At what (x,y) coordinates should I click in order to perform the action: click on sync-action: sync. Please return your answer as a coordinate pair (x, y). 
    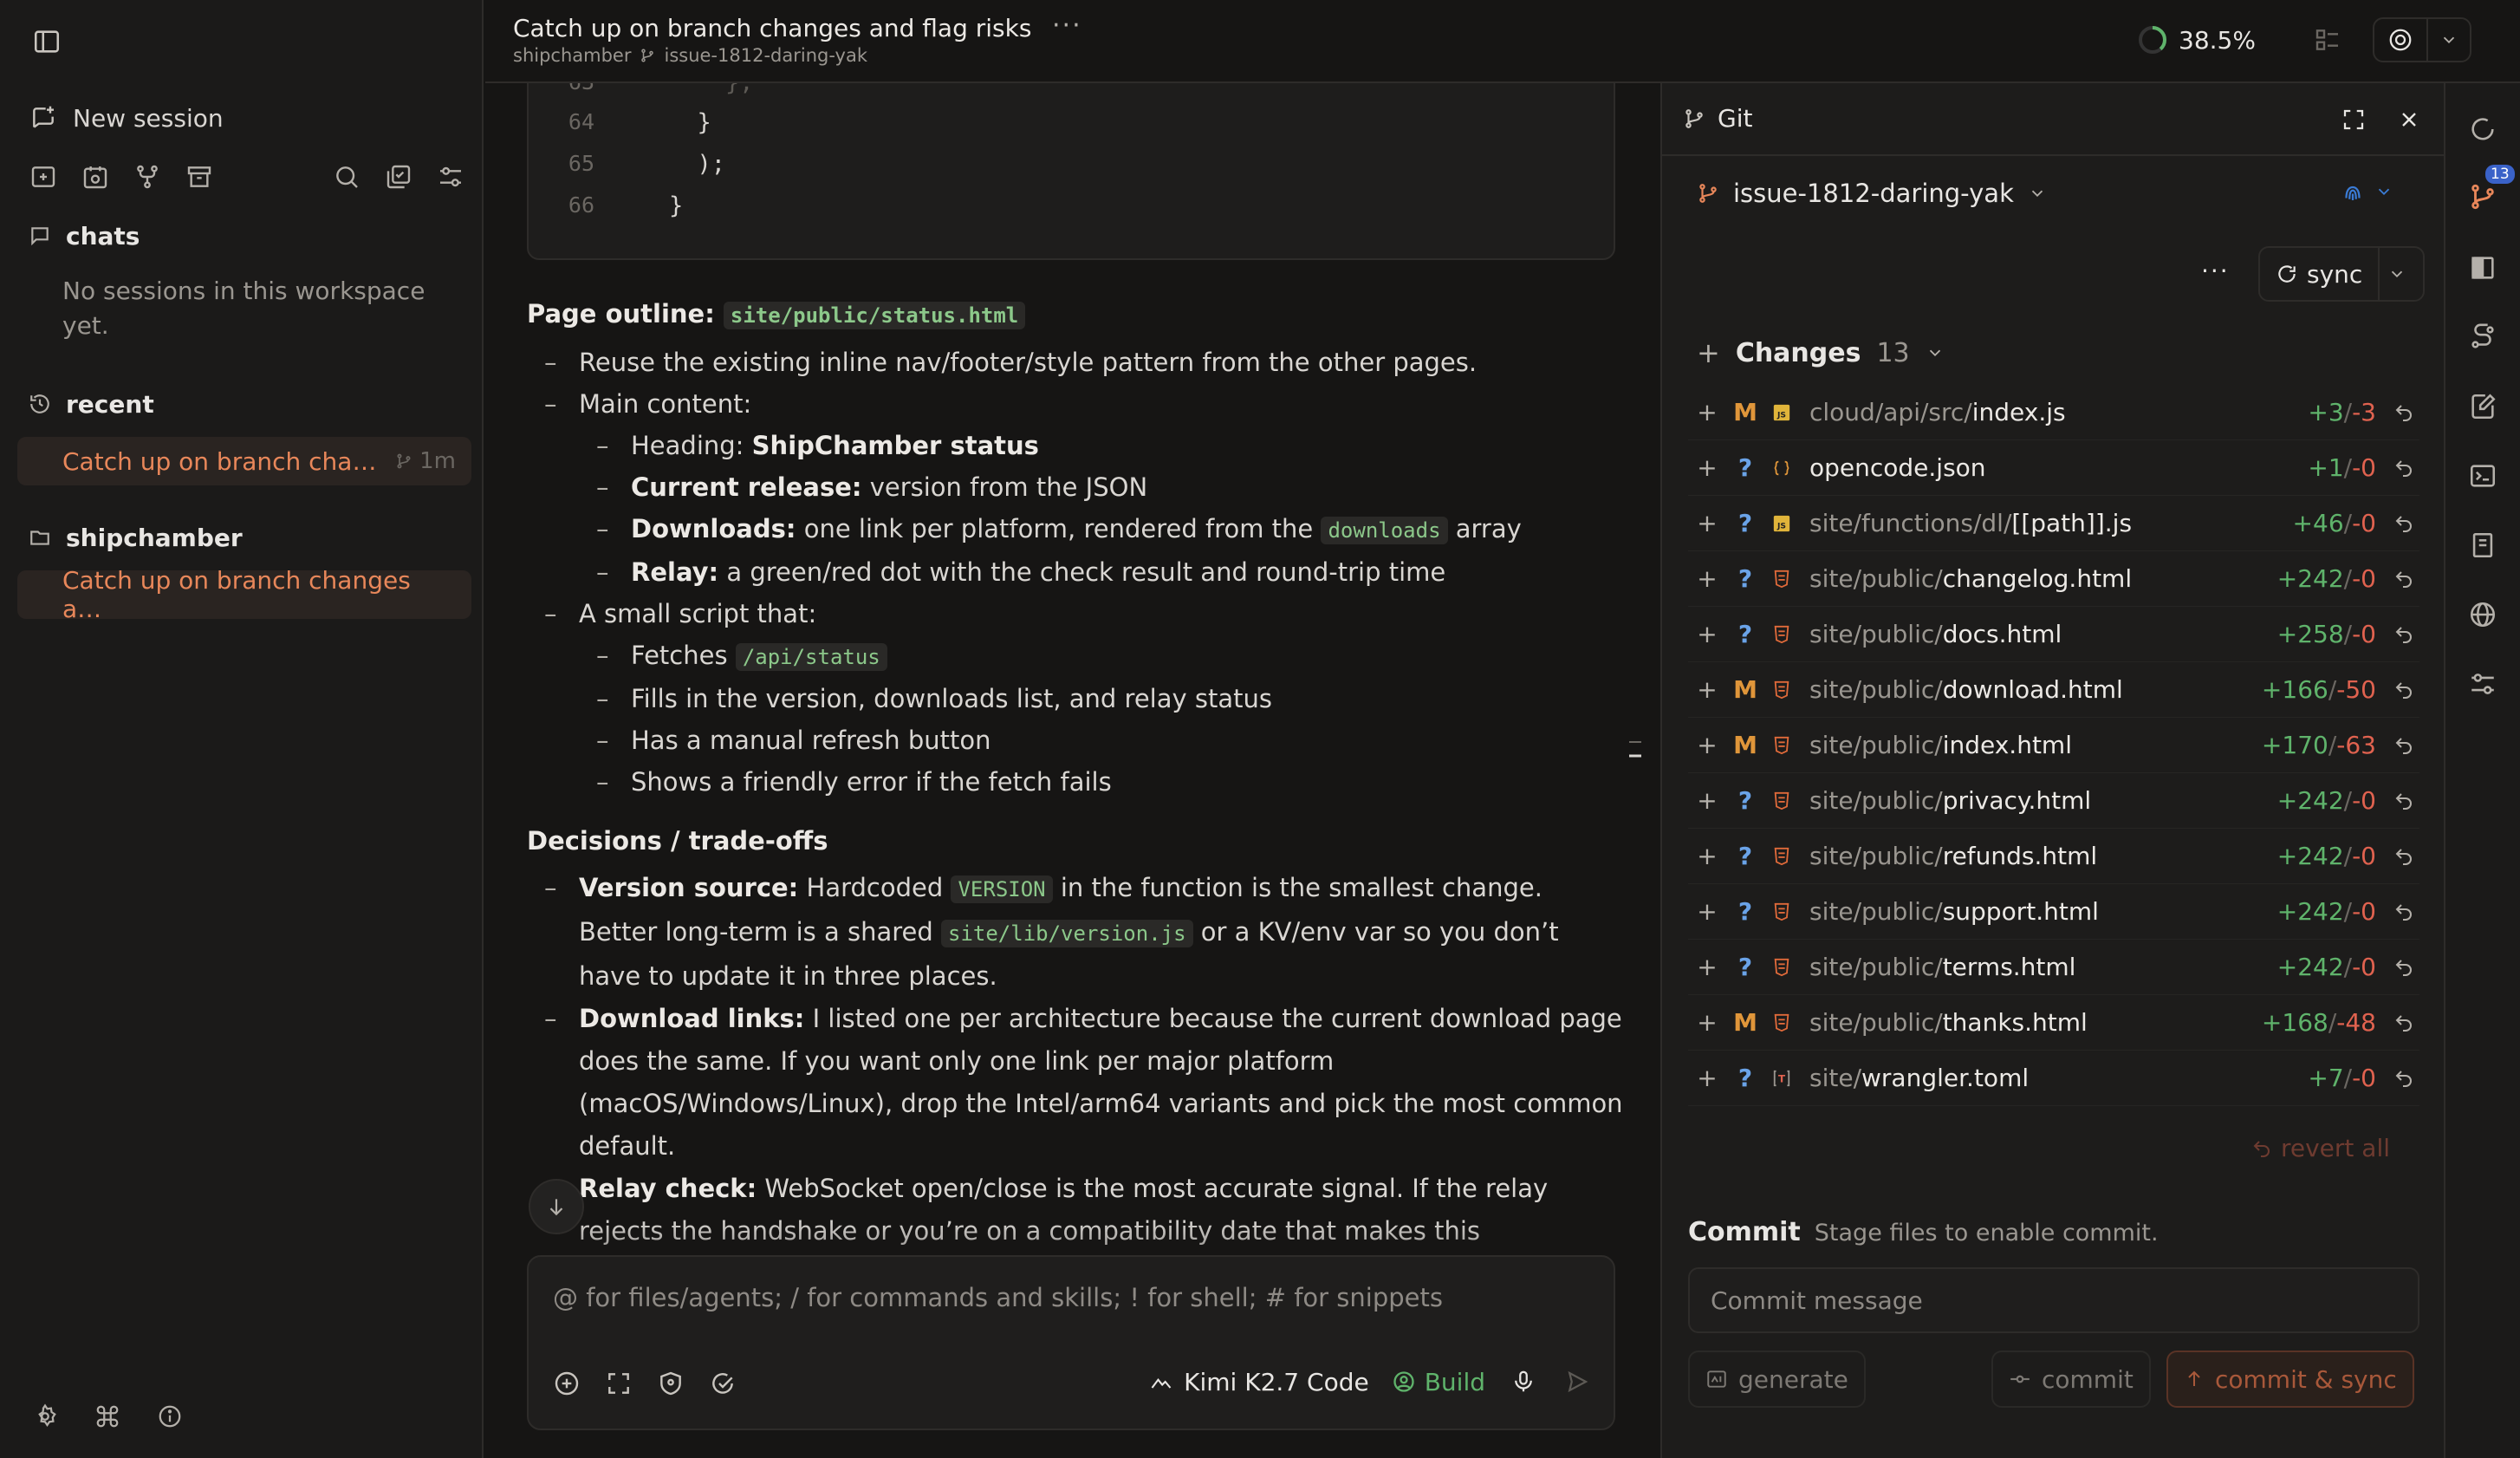
    Looking at the image, I should click on (2319, 274).